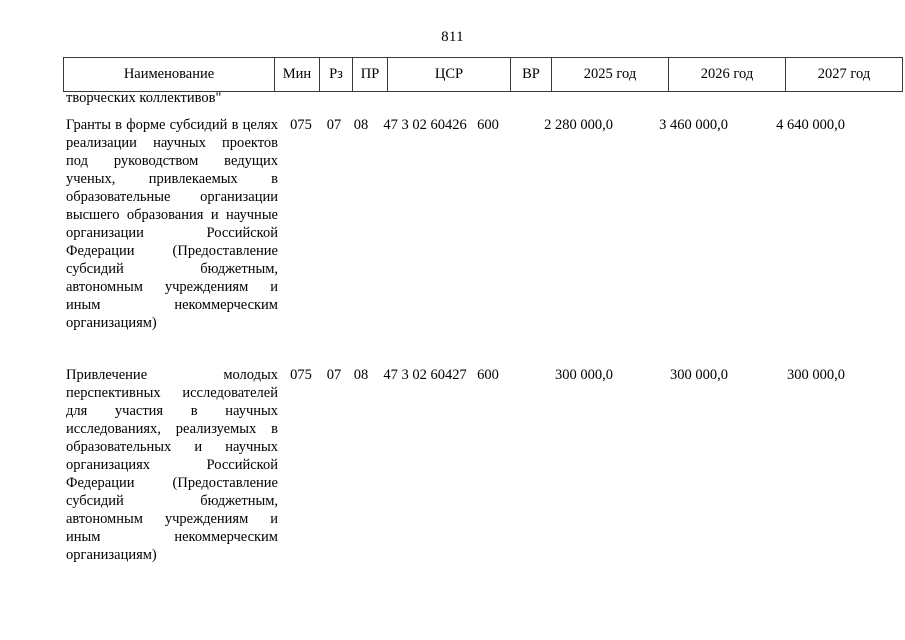 This screenshot has width=905, height=640. What do you see at coordinates (144, 98) in the screenshot?
I see `continuation-text-fragment: творческих коллективов"` at bounding box center [144, 98].